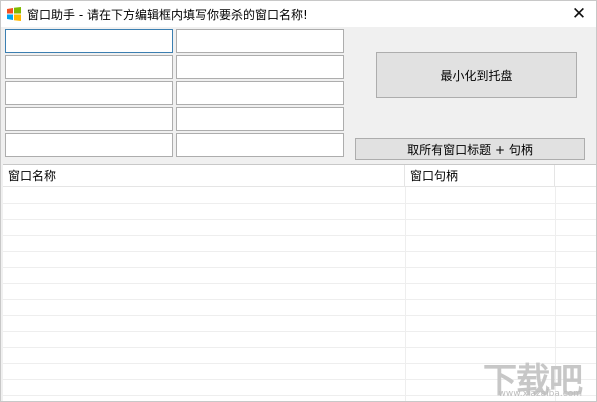 The image size is (597, 402). Describe the element at coordinates (521, 377) in the screenshot. I see `watermark: 下载吧 www.xiazaiba.com` at that location.